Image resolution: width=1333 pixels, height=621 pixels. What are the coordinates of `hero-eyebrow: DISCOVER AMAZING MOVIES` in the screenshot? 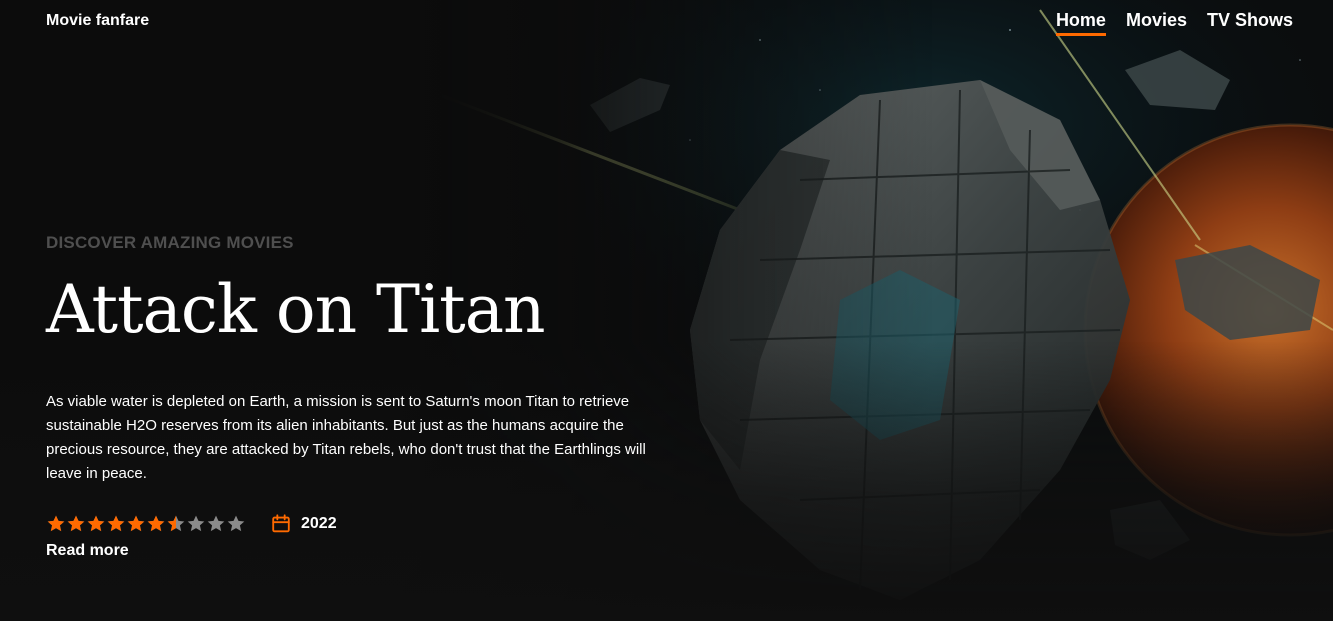 It's located at (170, 242).